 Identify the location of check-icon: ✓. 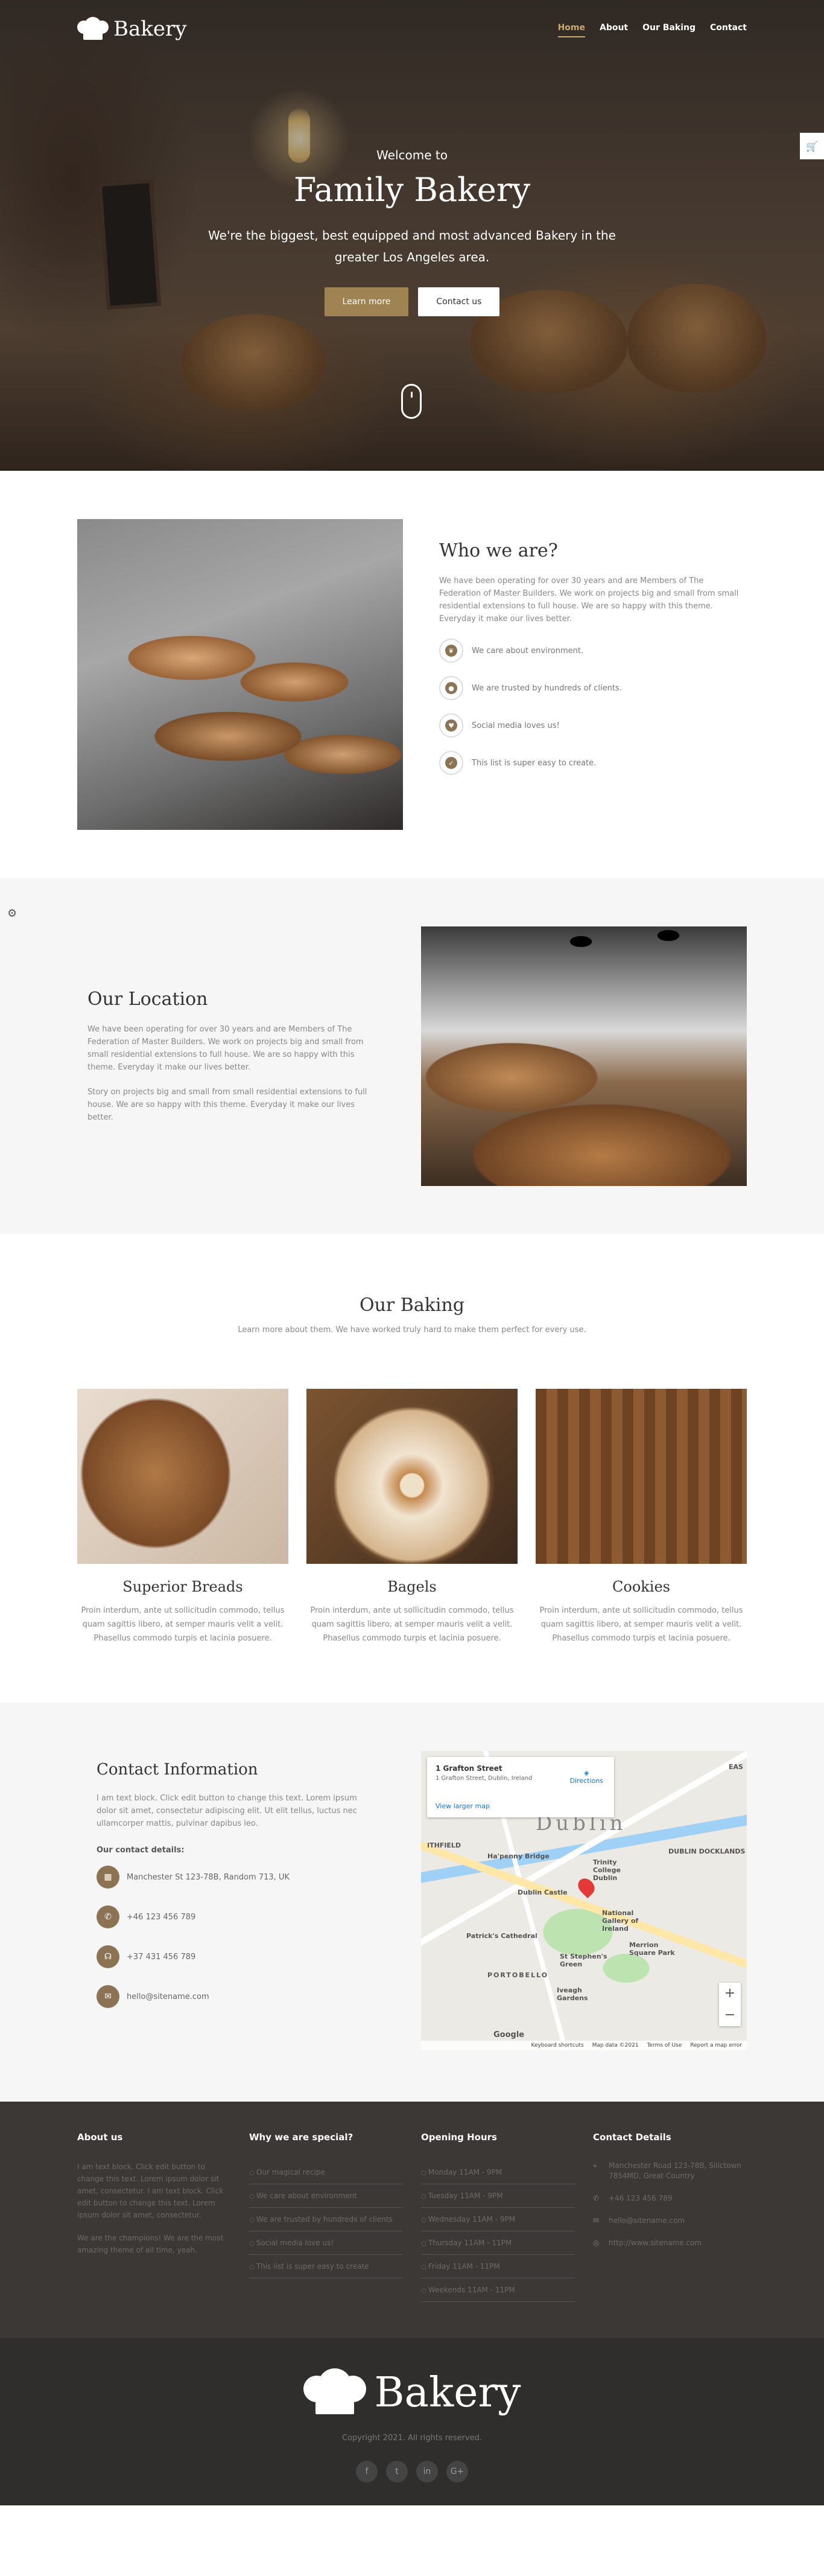
(451, 763).